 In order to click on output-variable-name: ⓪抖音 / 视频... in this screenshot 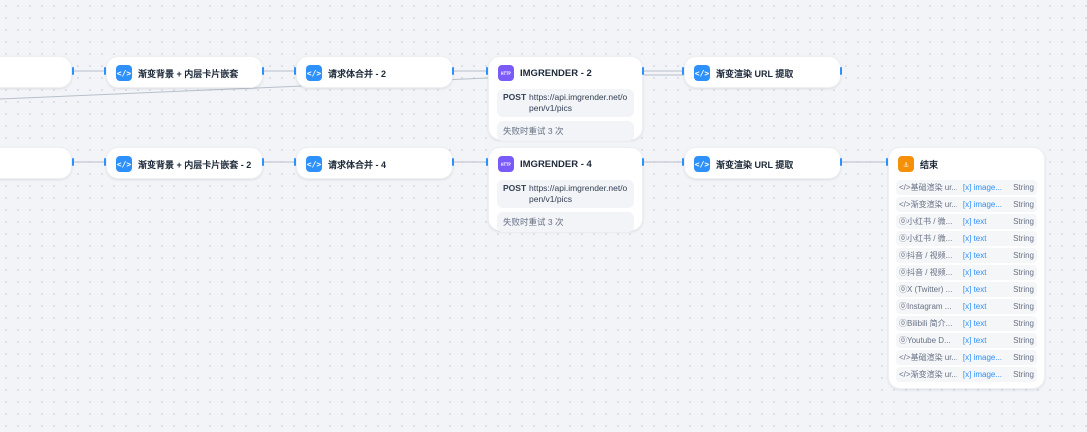, I will do `click(926, 255)`.